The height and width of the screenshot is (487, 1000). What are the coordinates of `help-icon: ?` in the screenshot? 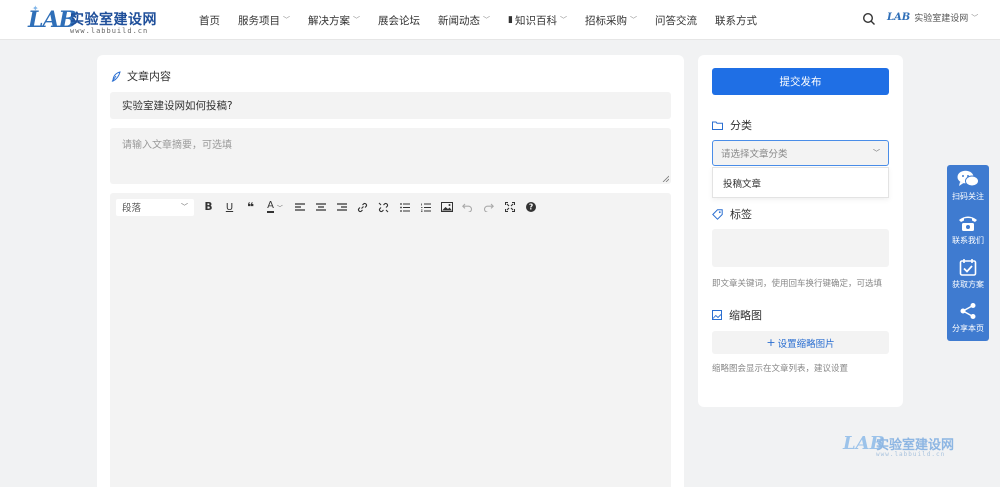 It's located at (530, 207).